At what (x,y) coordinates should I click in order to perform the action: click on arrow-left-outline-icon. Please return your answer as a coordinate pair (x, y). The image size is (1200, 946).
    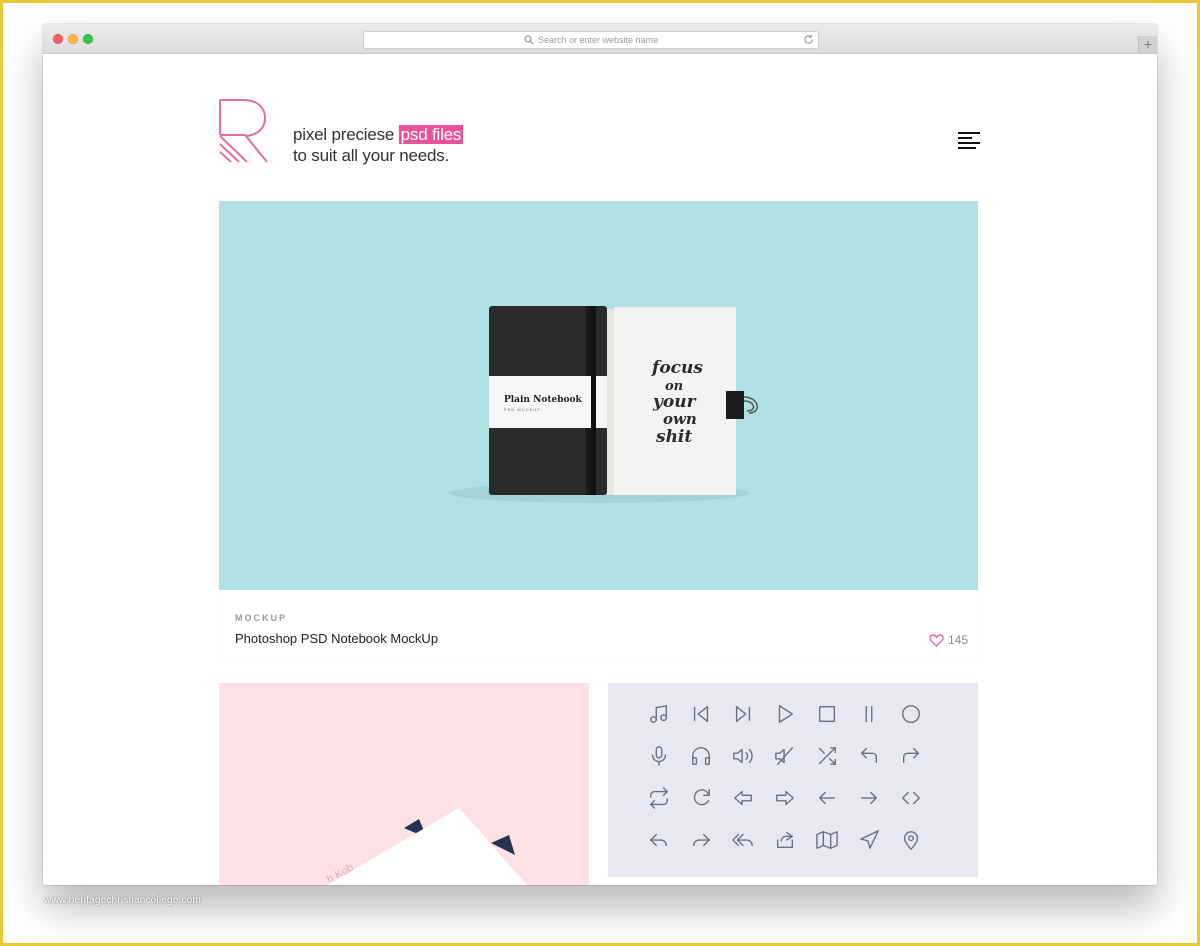
    Looking at the image, I should click on (743, 798).